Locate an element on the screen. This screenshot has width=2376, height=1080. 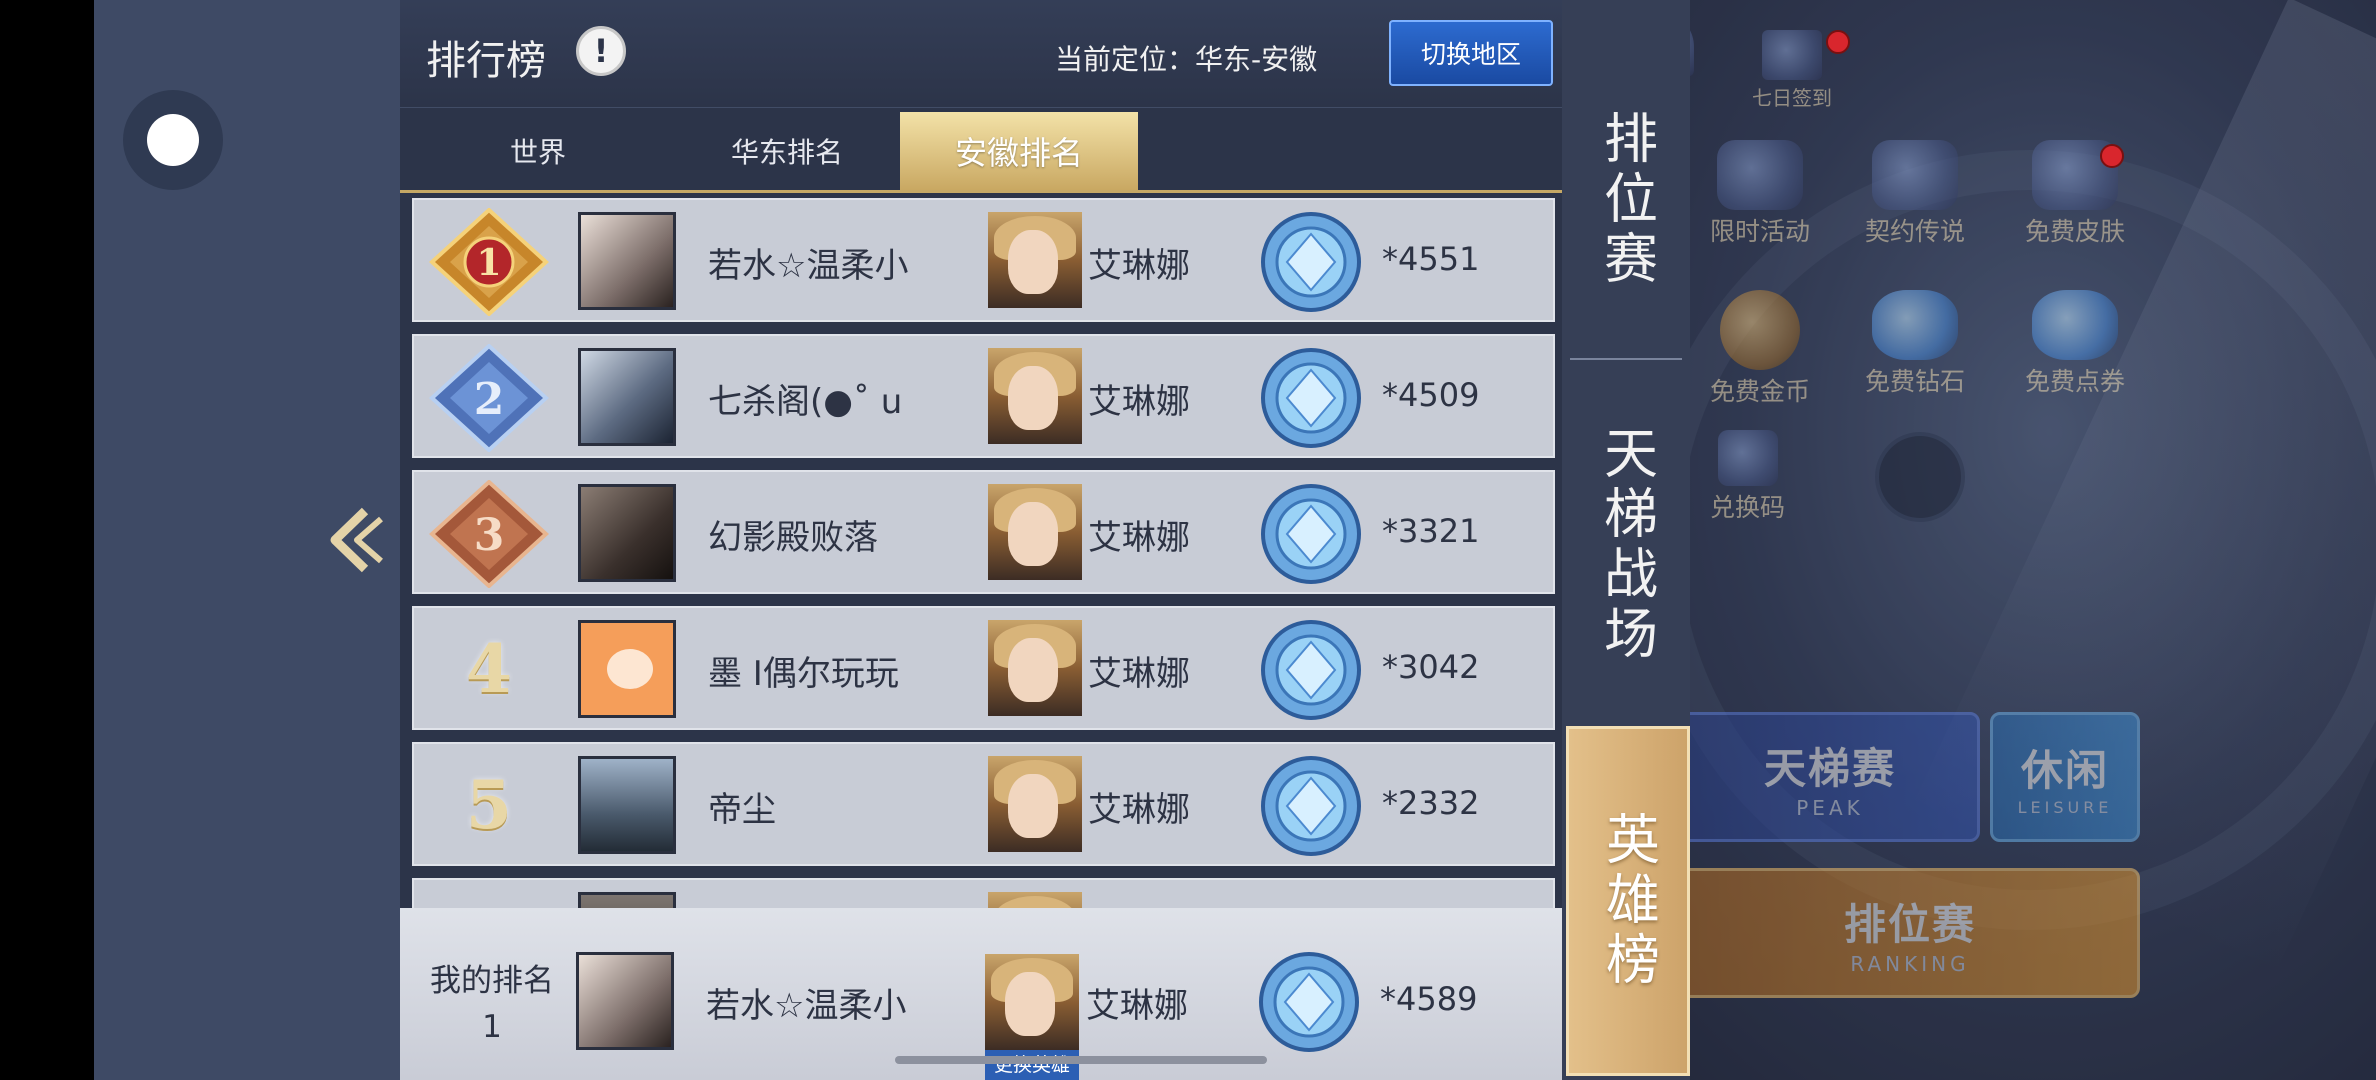
table-row: 4 墨 I偶尔玩玩 艾琳娜 *3042 is located at coordinates (983, 668).